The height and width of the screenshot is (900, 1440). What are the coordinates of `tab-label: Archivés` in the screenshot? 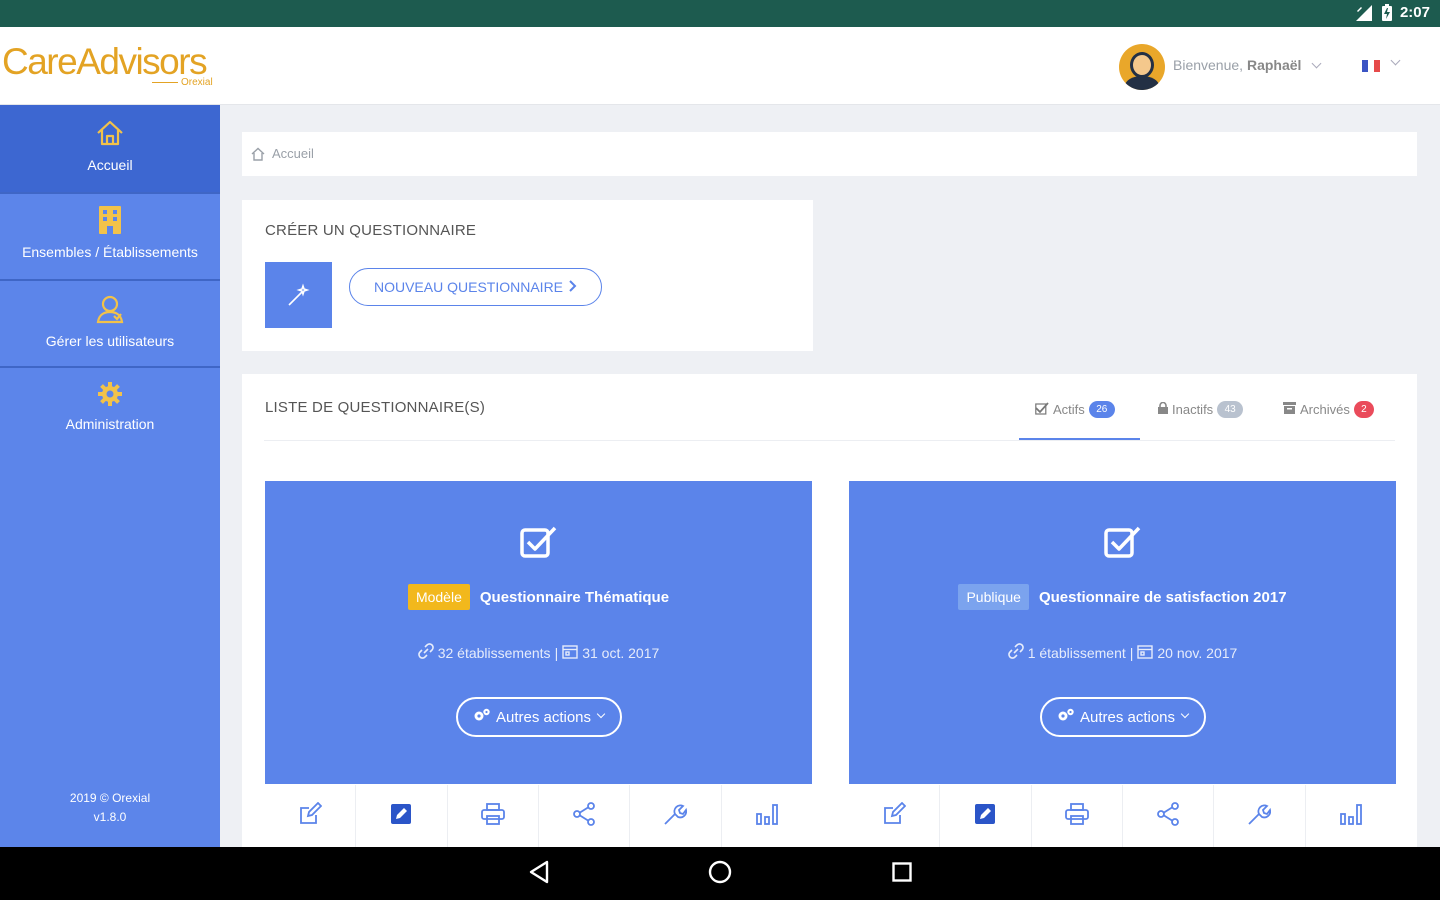 It's located at (1325, 409).